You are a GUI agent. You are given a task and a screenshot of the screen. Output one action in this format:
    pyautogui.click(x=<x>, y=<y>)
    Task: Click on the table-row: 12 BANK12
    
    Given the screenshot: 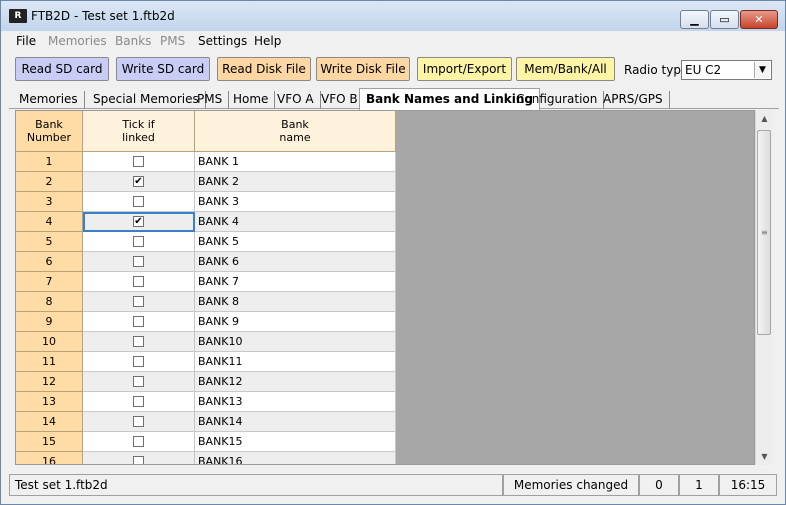 What is the action you would take?
    pyautogui.click(x=206, y=382)
    